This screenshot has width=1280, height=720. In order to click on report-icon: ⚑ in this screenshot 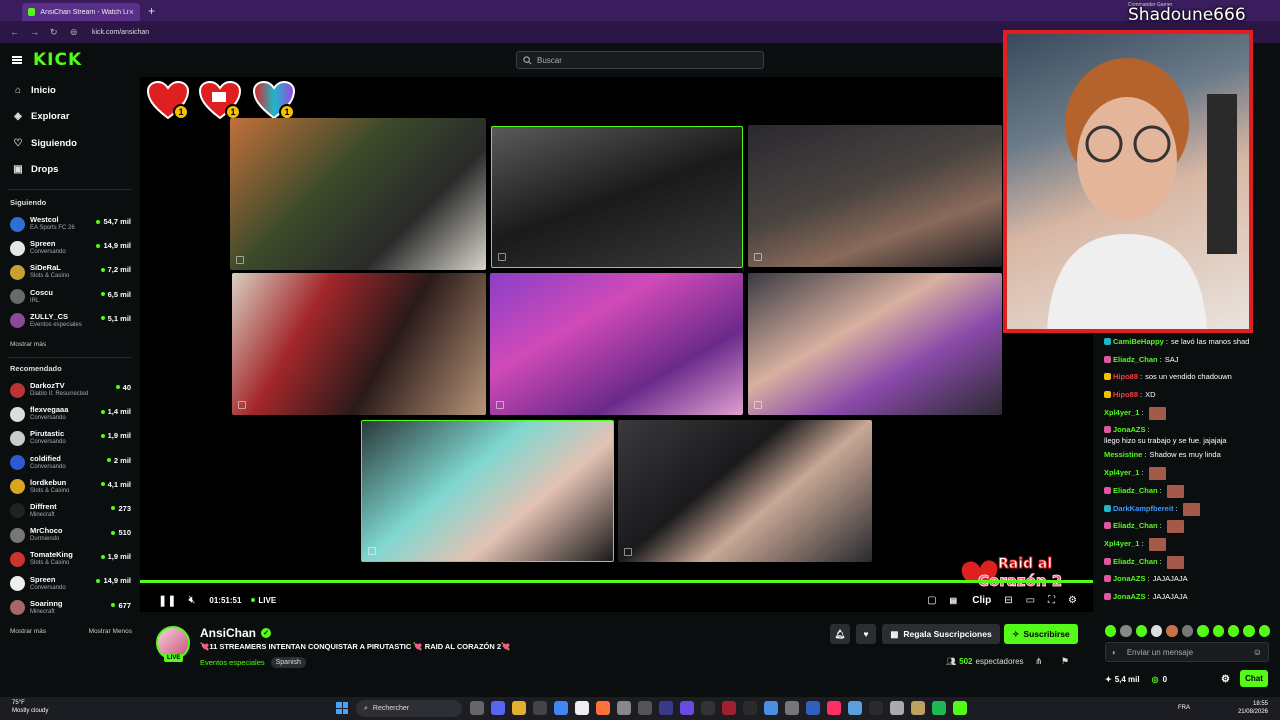, I will do `click(1065, 661)`.